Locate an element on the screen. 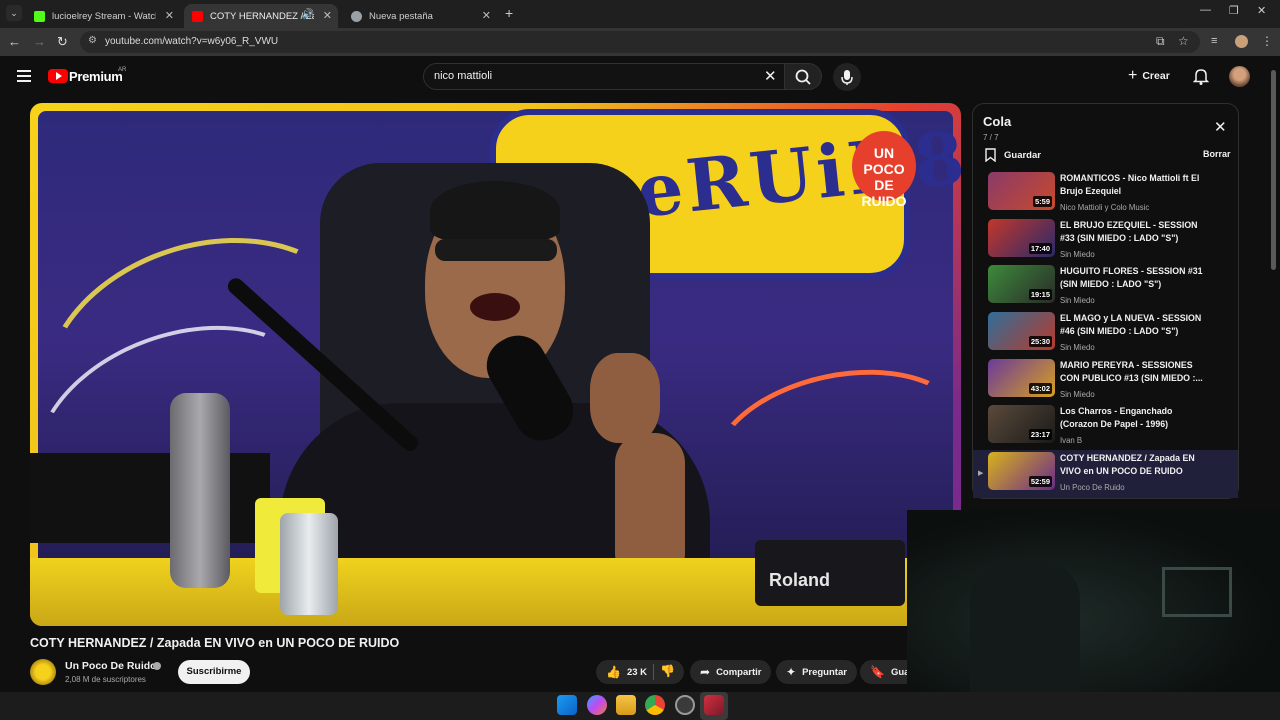 The image size is (1280, 720). site-info-icon: ⚙ is located at coordinates (92, 40).